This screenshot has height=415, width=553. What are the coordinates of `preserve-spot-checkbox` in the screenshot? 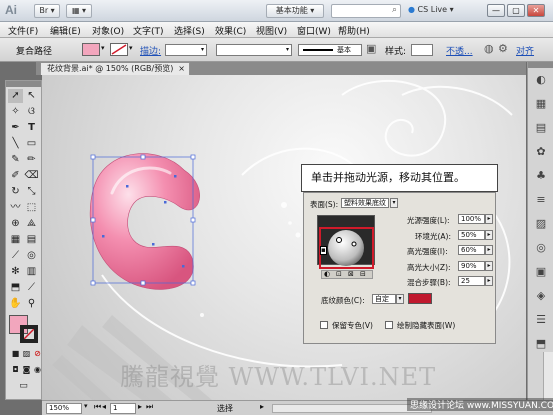 It's located at (324, 325).